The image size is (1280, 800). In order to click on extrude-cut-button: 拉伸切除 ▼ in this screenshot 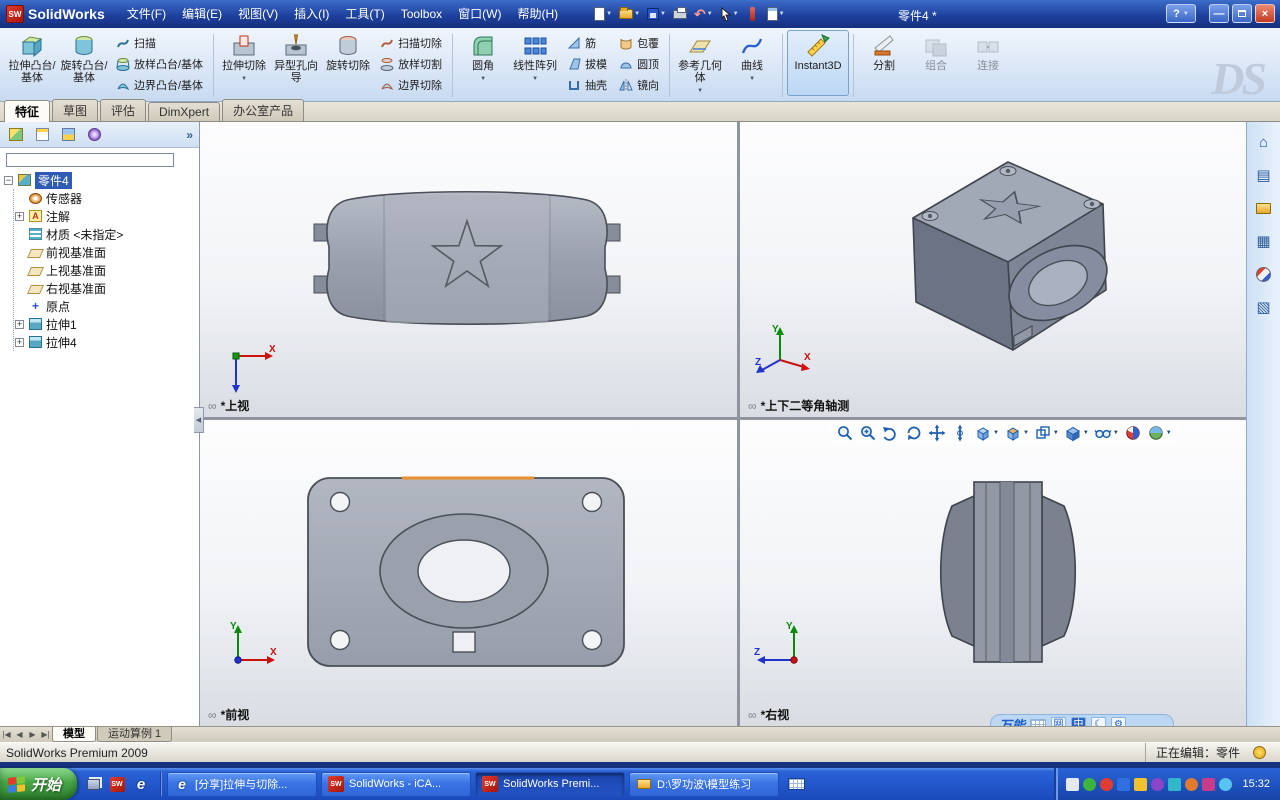, I will do `click(244, 58)`.